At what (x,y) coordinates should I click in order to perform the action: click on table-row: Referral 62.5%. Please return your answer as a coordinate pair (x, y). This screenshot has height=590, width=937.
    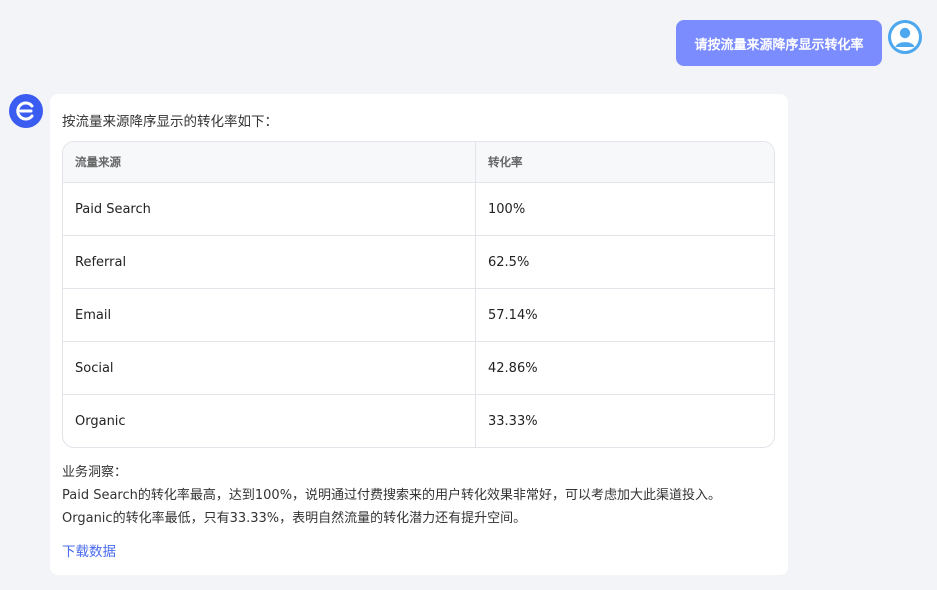
    Looking at the image, I should click on (418, 262).